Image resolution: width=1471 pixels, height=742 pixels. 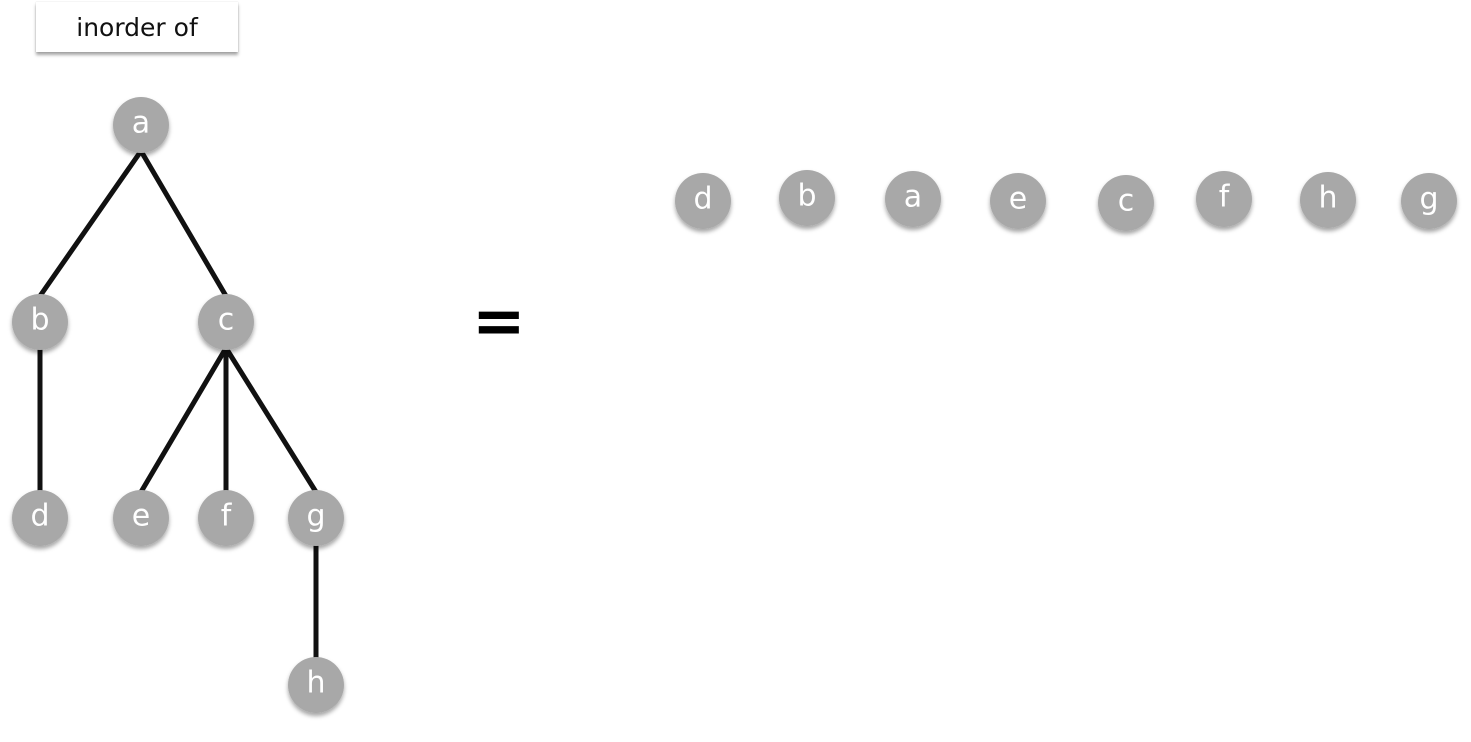 What do you see at coordinates (183, 223) in the screenshot?
I see `edge-a-c` at bounding box center [183, 223].